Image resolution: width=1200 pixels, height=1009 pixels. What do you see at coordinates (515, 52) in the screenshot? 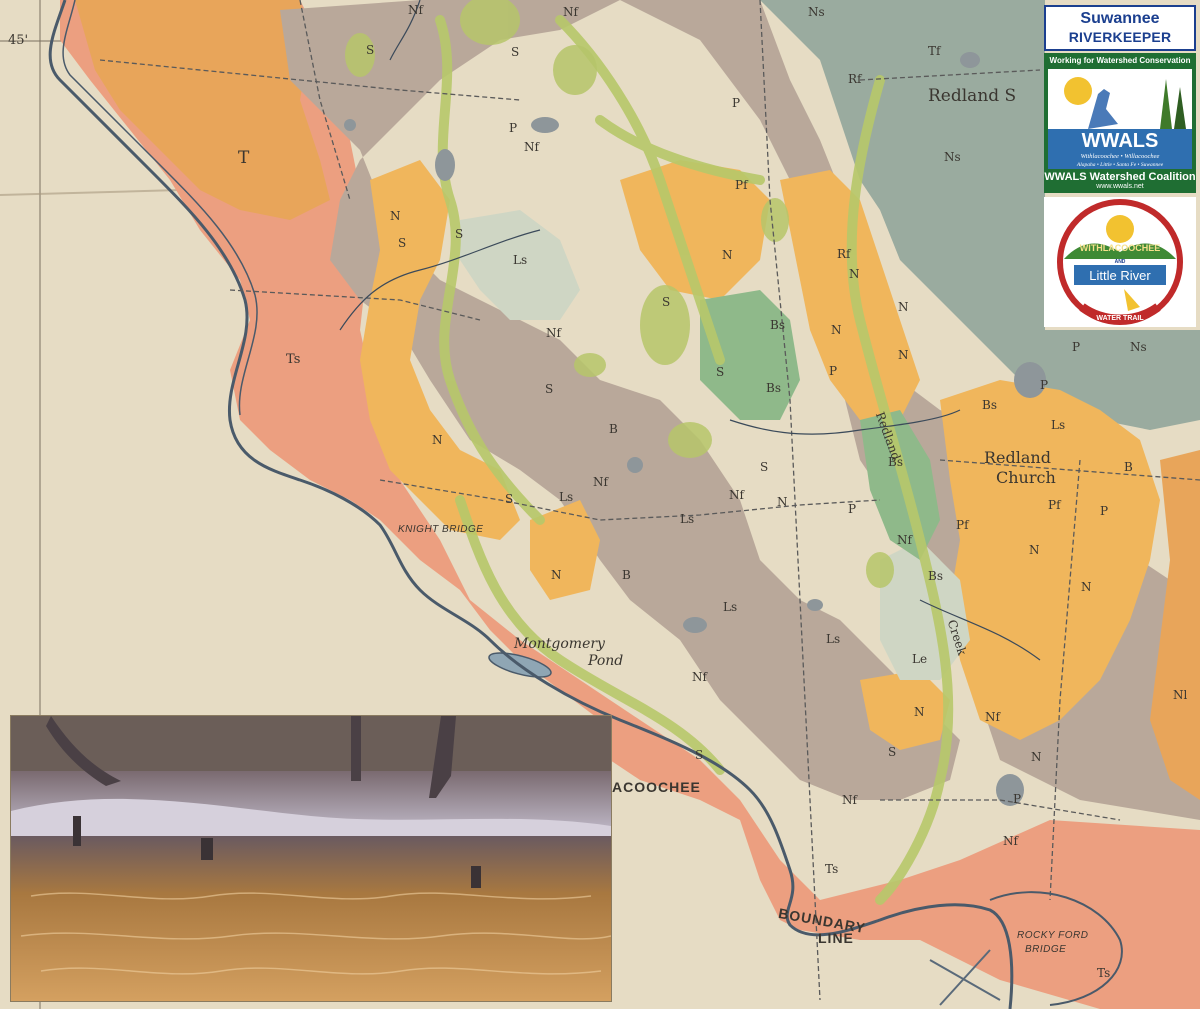
I see `formation-label-s-2: S` at bounding box center [515, 52].